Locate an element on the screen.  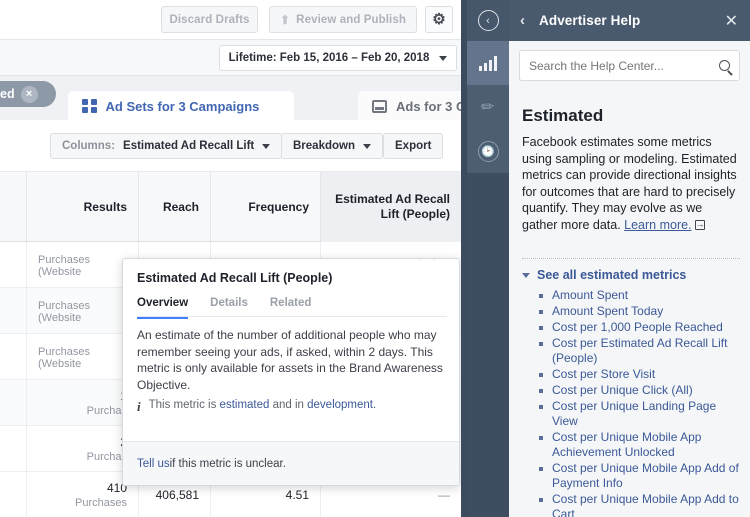
clock-icon: 🕑 is located at coordinates (488, 151).